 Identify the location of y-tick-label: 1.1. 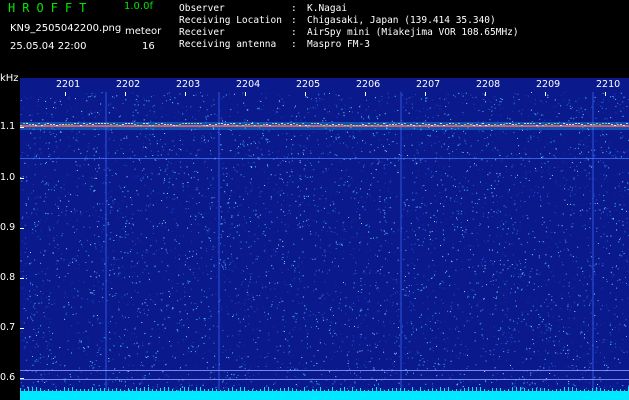
(8, 126).